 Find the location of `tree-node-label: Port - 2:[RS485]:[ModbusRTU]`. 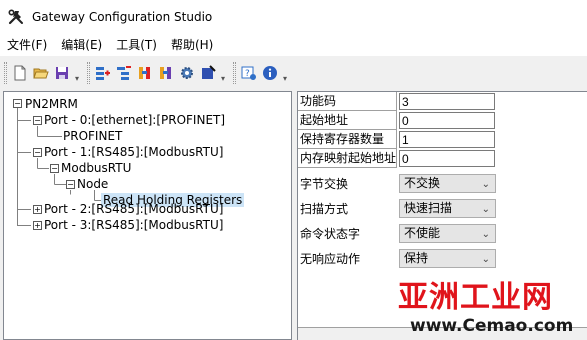

tree-node-label: Port - 2:[RS485]:[ModbusRTU] is located at coordinates (134, 209).